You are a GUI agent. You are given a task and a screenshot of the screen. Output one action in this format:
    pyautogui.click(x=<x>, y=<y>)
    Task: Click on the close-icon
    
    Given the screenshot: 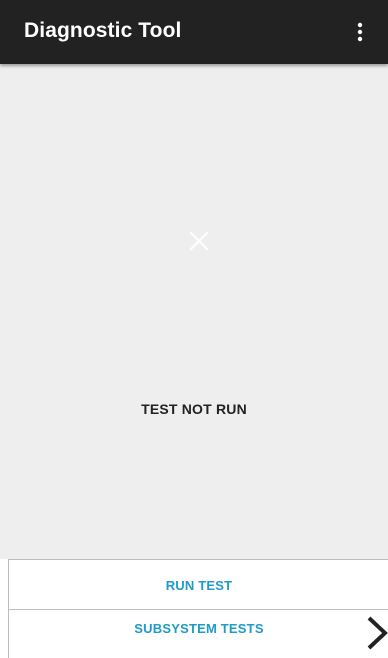 What is the action you would take?
    pyautogui.click(x=199, y=241)
    